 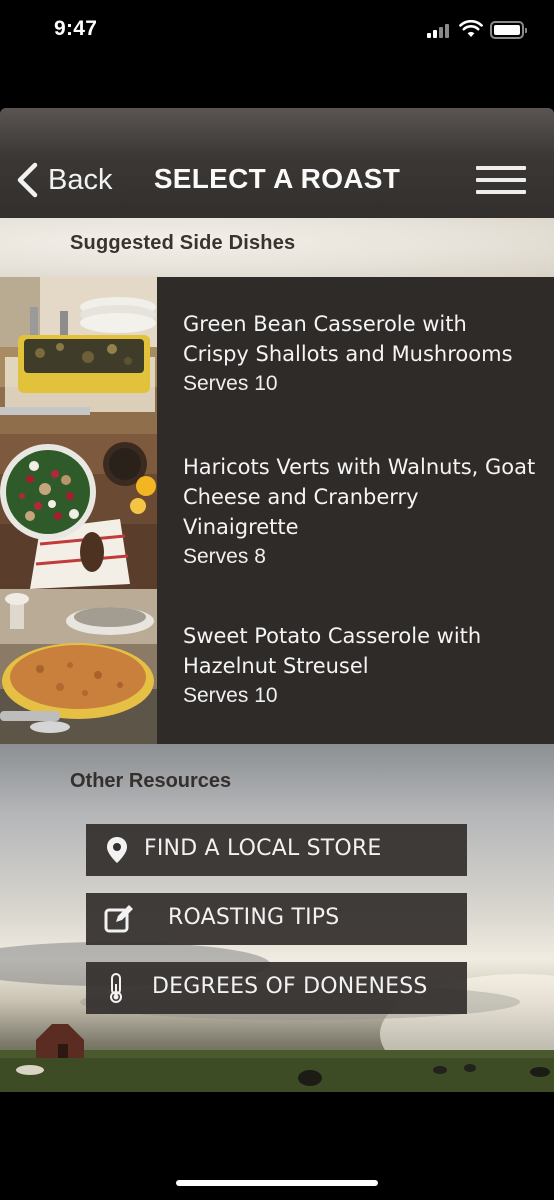 I want to click on haricots-verts-photo, so click(x=78, y=511).